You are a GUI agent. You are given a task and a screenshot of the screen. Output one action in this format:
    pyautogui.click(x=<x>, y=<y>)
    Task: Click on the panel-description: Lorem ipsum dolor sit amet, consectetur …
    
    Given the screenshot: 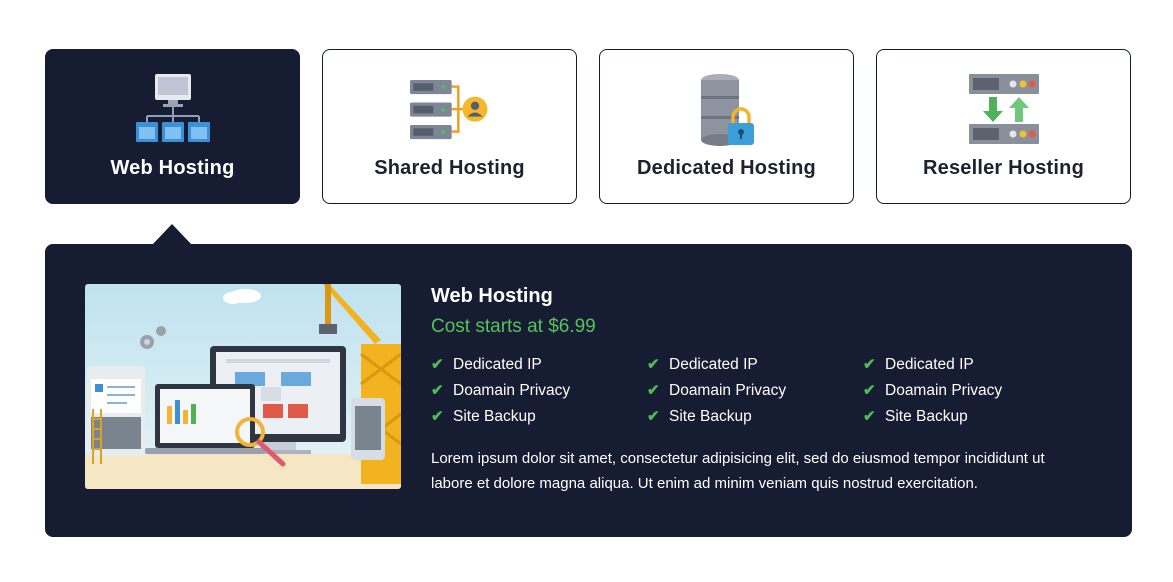 What is the action you would take?
    pyautogui.click(x=738, y=471)
    